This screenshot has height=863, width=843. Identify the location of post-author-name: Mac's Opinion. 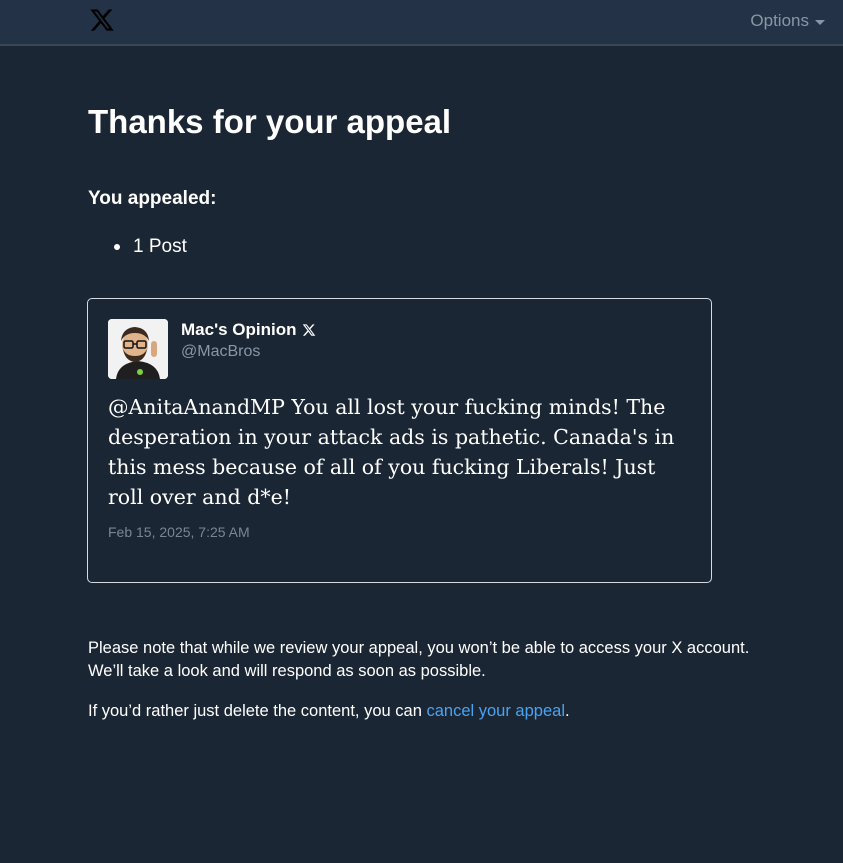
(248, 330).